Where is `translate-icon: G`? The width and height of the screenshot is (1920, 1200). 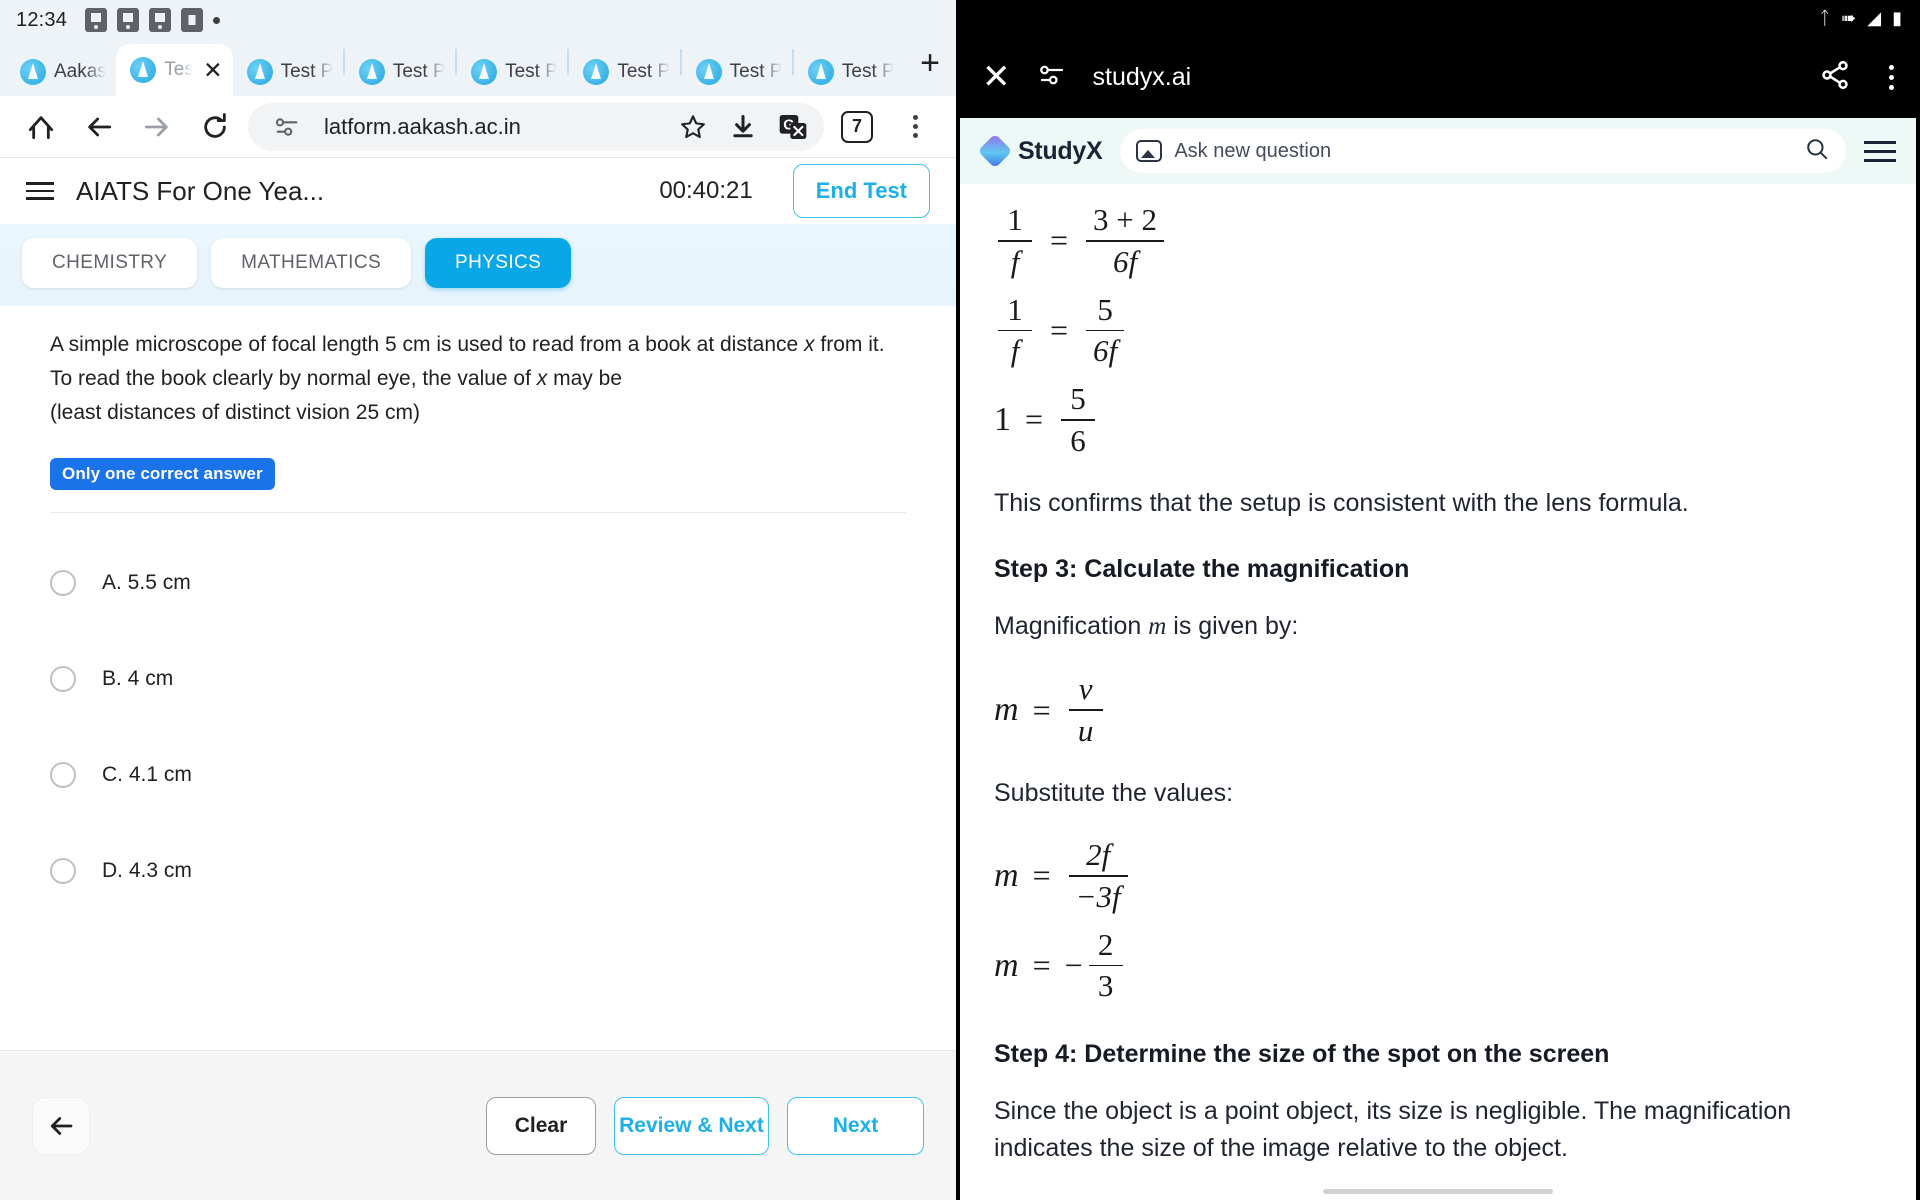
translate-icon: G is located at coordinates (793, 127).